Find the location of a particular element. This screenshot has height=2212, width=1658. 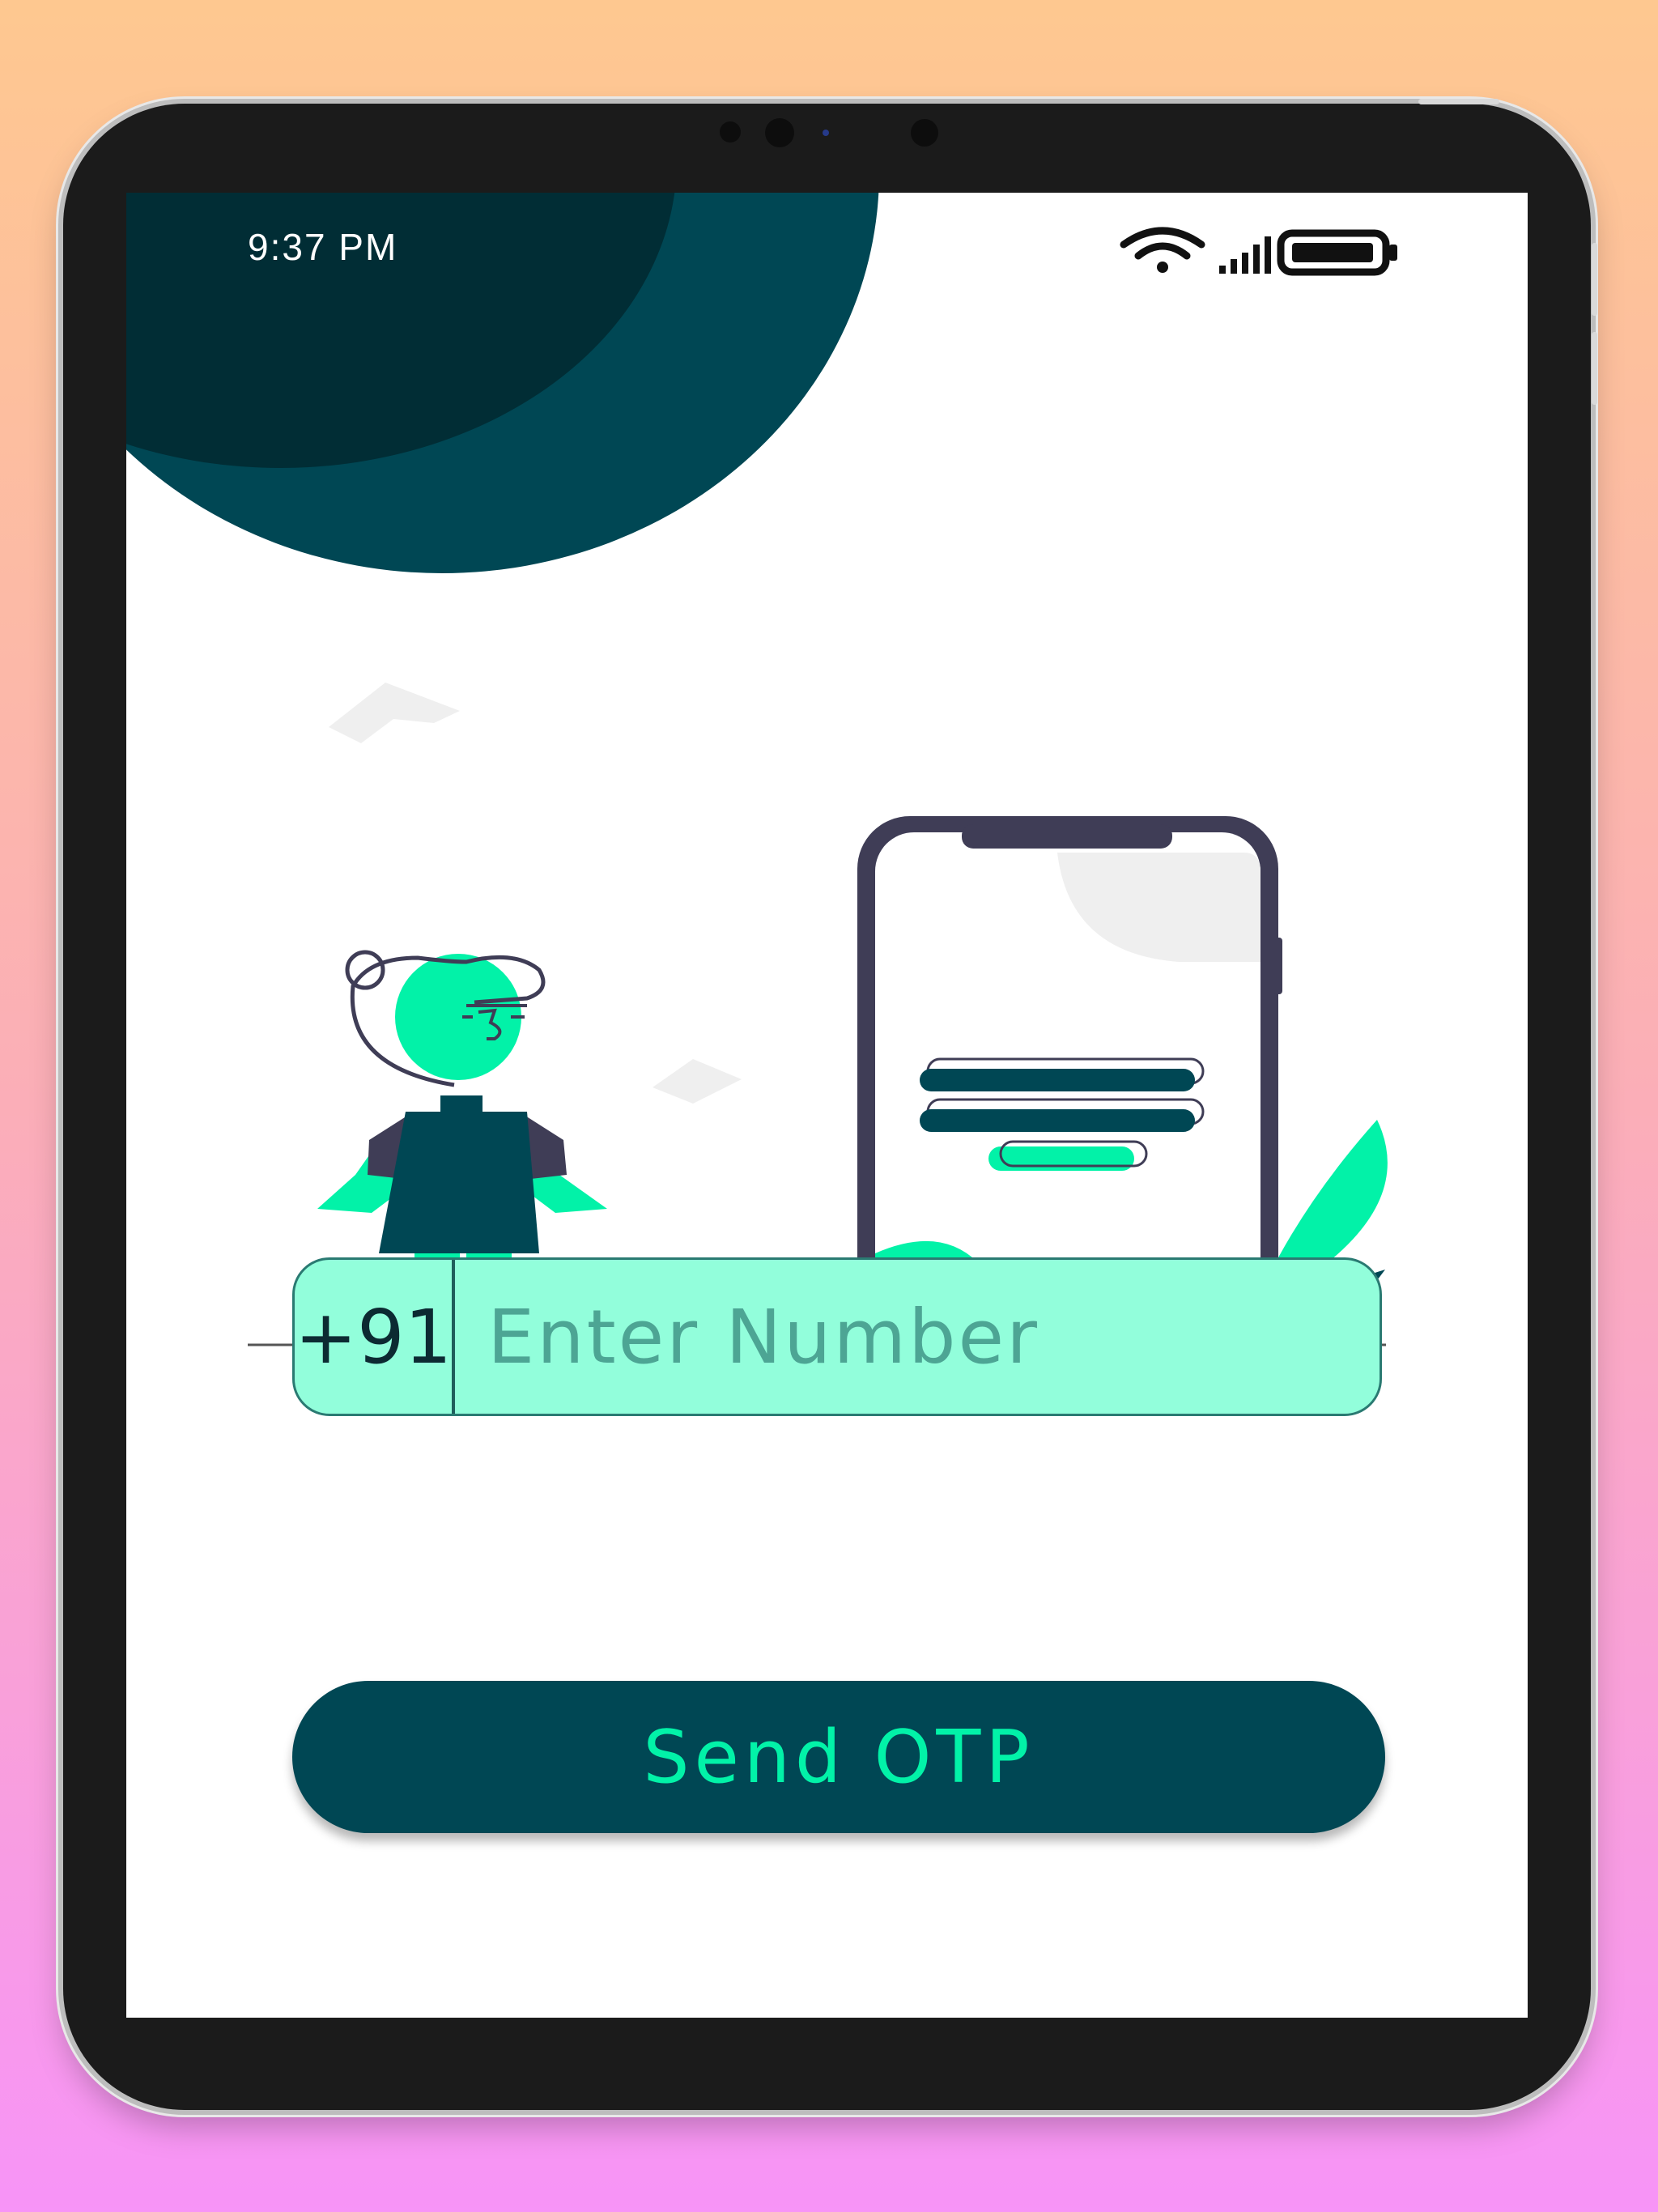

country-code-label: +91 is located at coordinates (375, 1337).